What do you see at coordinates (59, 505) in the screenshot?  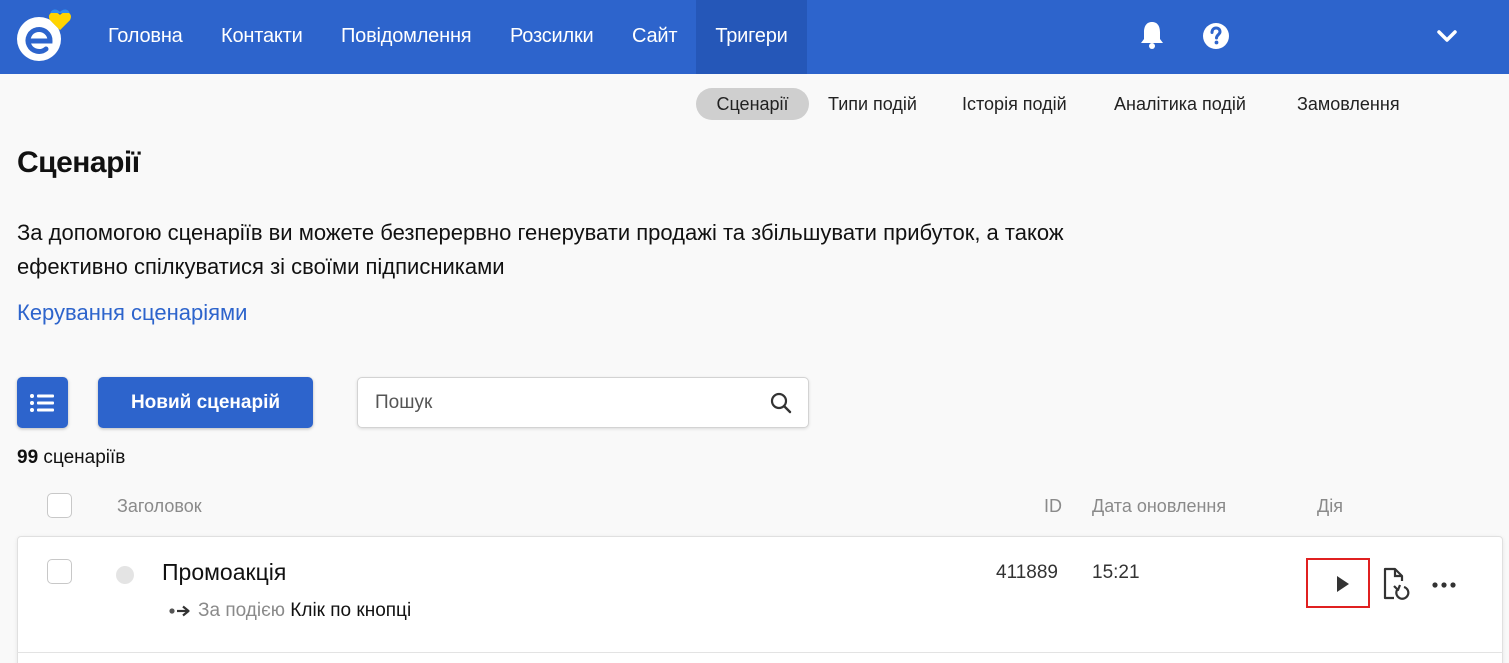 I see `select-all-checkbox` at bounding box center [59, 505].